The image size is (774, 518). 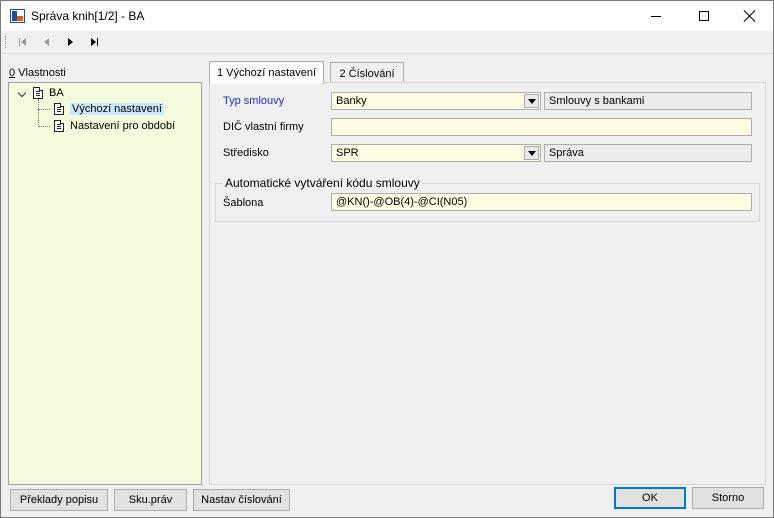 What do you see at coordinates (351, 101) in the screenshot?
I see `typ-smlouvy-value: Banky` at bounding box center [351, 101].